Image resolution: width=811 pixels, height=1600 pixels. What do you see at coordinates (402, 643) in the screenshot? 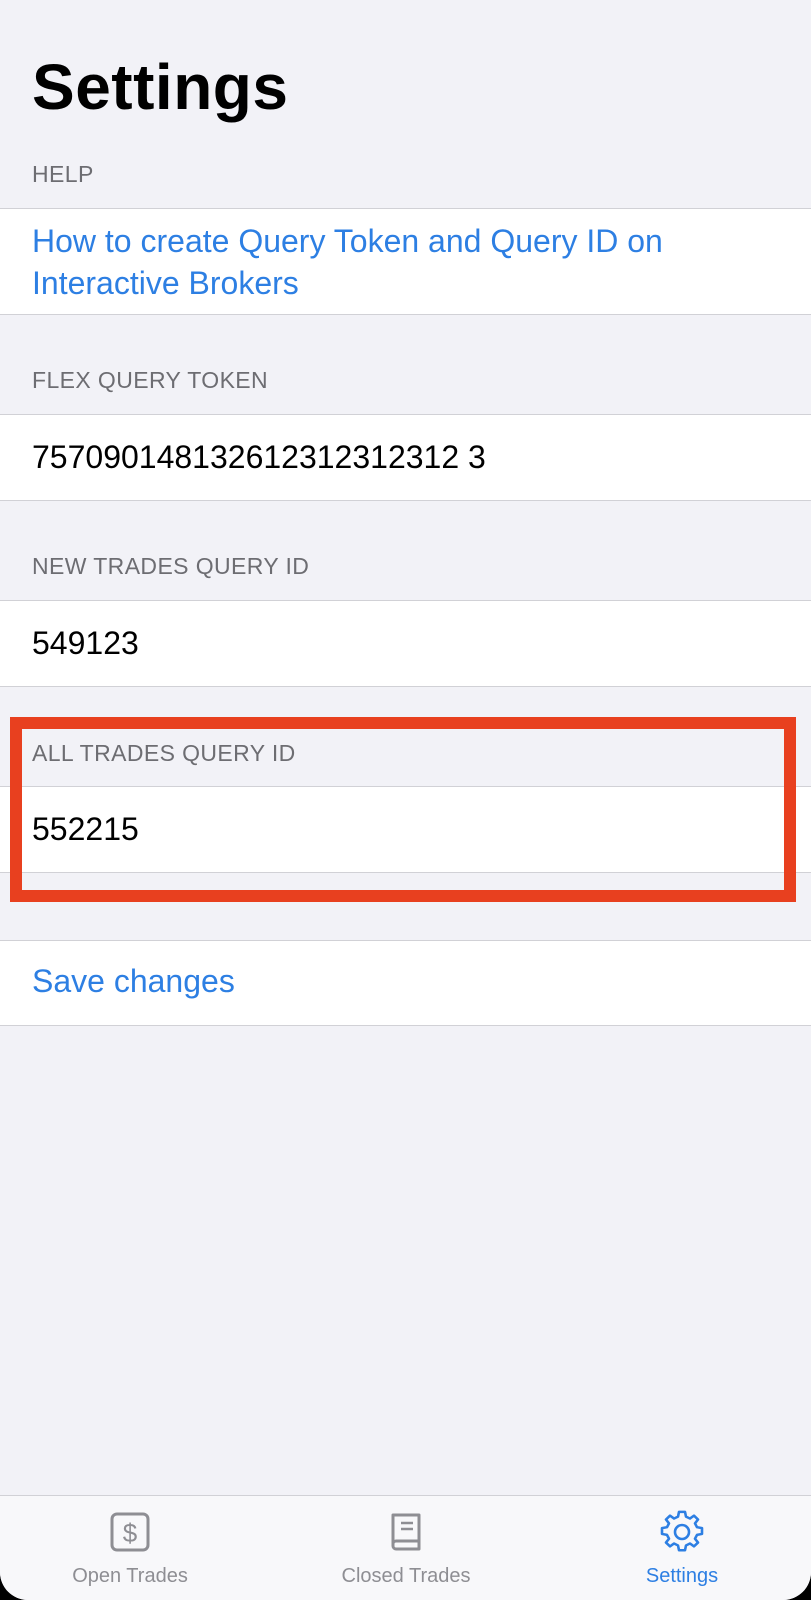
I see `new-trades-query-id-input` at bounding box center [402, 643].